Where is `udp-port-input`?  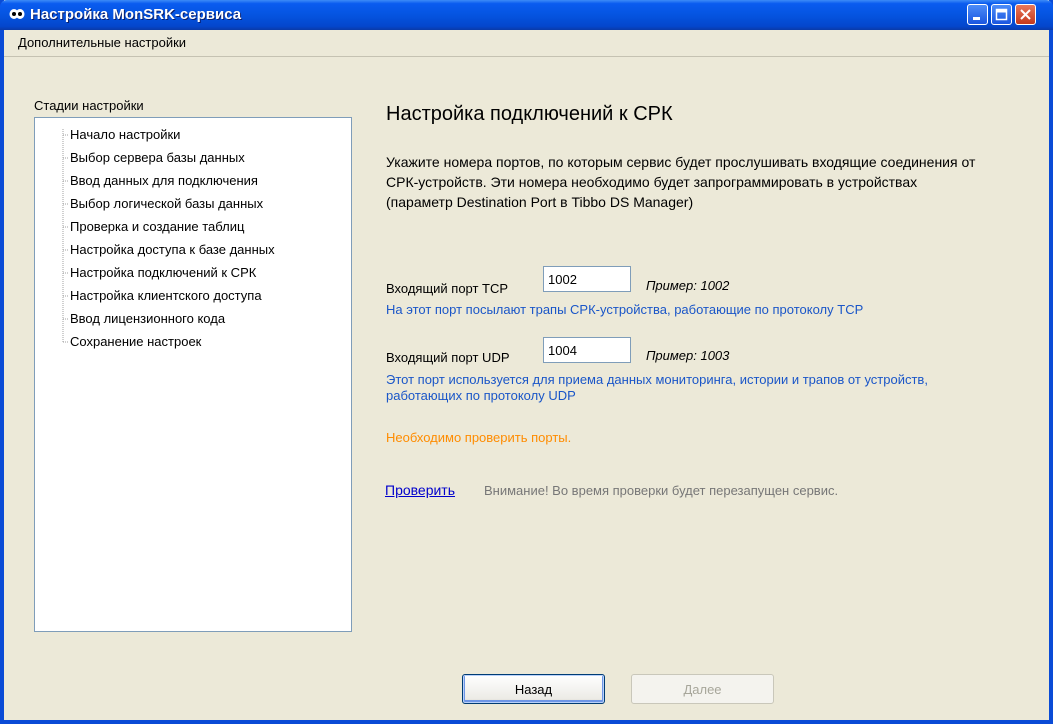 udp-port-input is located at coordinates (587, 350).